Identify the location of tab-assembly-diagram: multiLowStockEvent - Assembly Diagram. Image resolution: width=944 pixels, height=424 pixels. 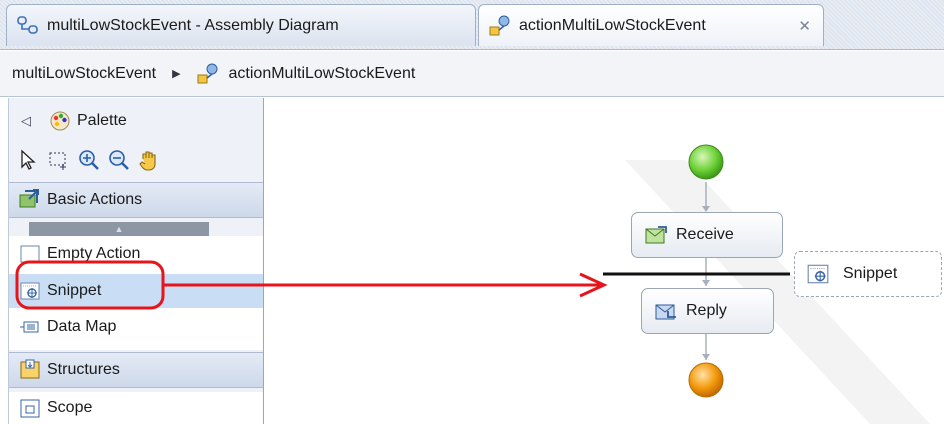
(241, 25).